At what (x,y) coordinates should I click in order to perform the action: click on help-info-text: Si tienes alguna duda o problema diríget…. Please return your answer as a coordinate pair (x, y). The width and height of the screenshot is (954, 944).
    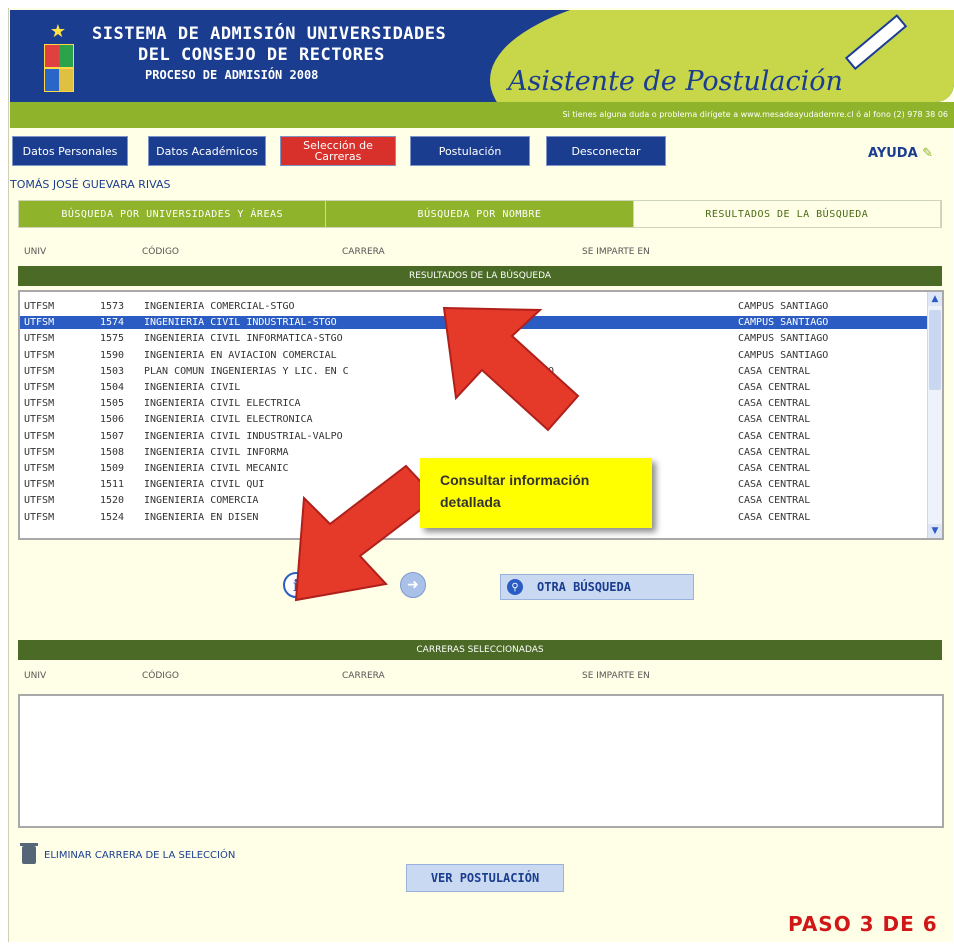
    Looking at the image, I should click on (755, 114).